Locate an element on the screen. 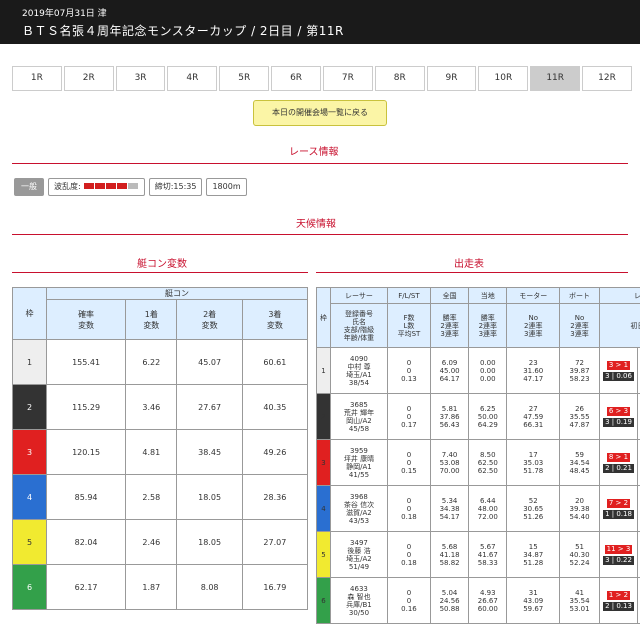  race-tab-4r: 4R is located at coordinates (192, 78).